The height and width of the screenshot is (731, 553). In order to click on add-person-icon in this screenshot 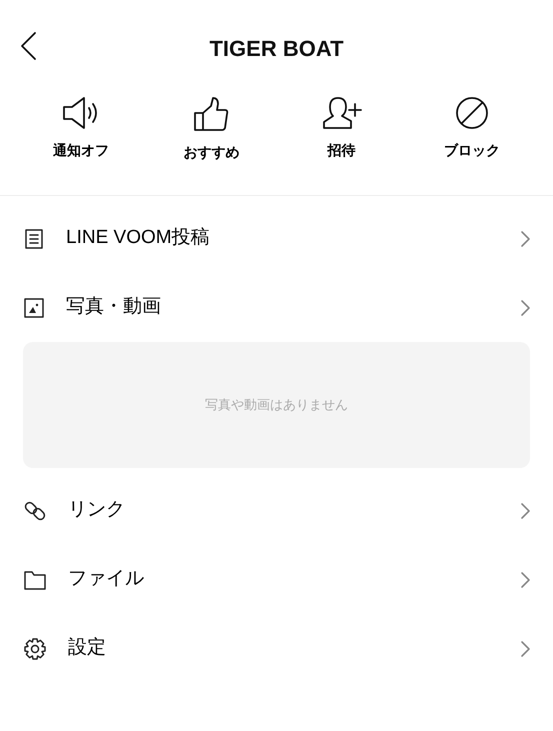, I will do `click(342, 113)`.